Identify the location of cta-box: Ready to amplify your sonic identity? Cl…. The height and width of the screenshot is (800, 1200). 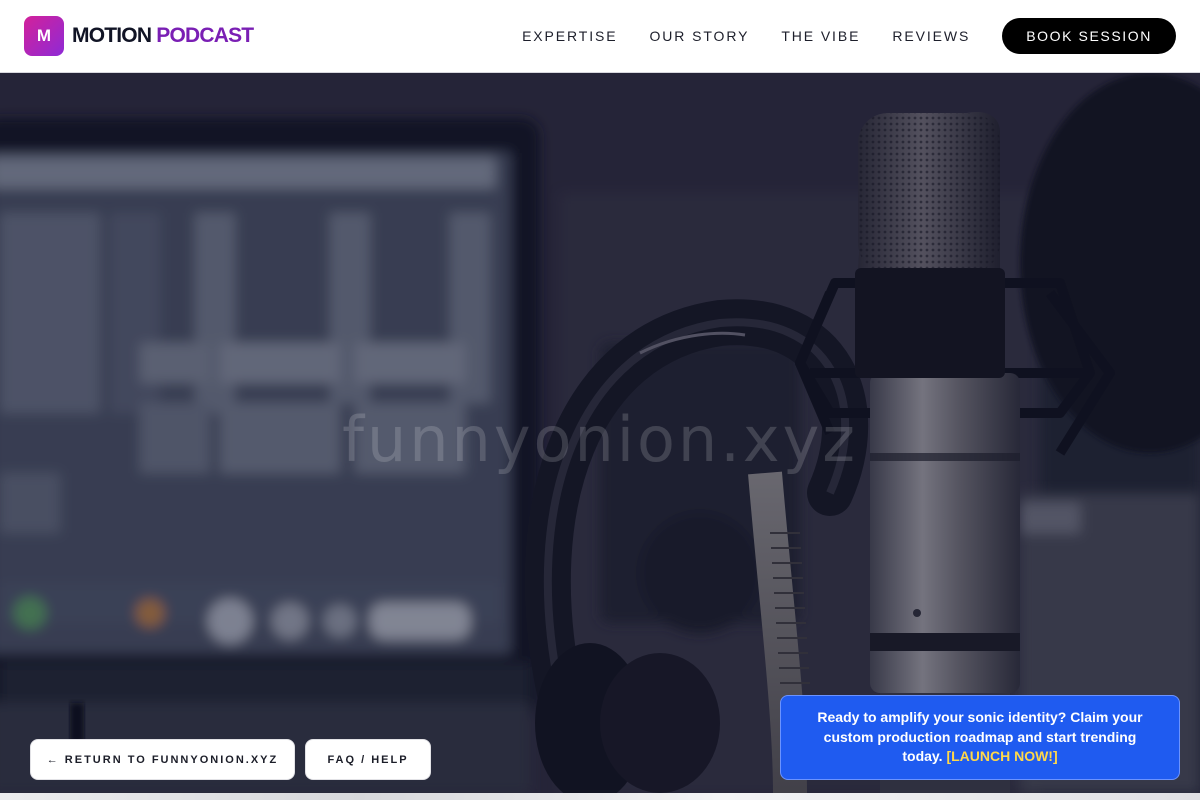
(980, 737).